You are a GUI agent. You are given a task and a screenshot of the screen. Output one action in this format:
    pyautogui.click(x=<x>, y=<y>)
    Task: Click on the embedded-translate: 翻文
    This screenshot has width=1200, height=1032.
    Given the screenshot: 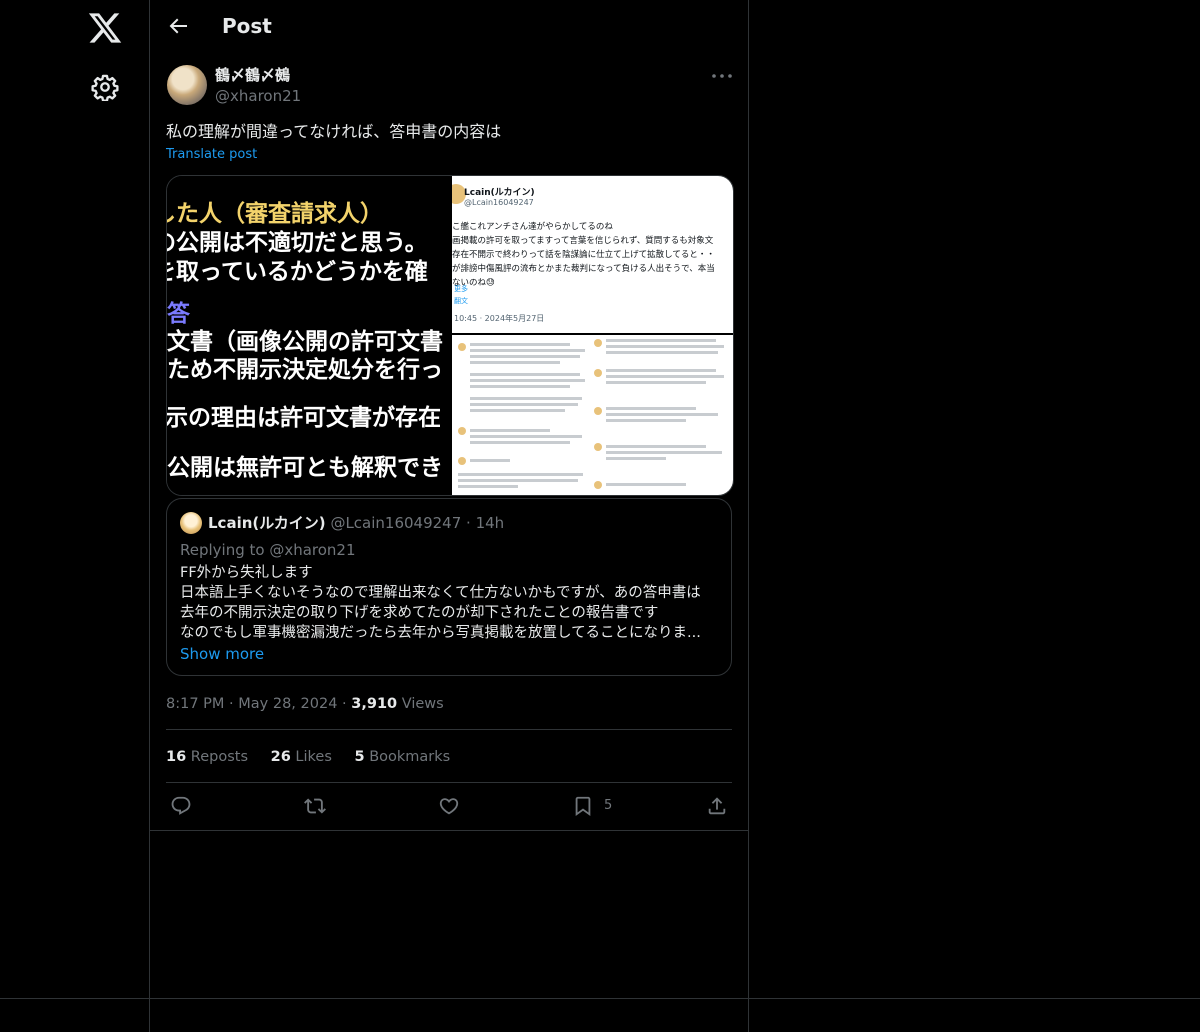 What is the action you would take?
    pyautogui.click(x=461, y=301)
    